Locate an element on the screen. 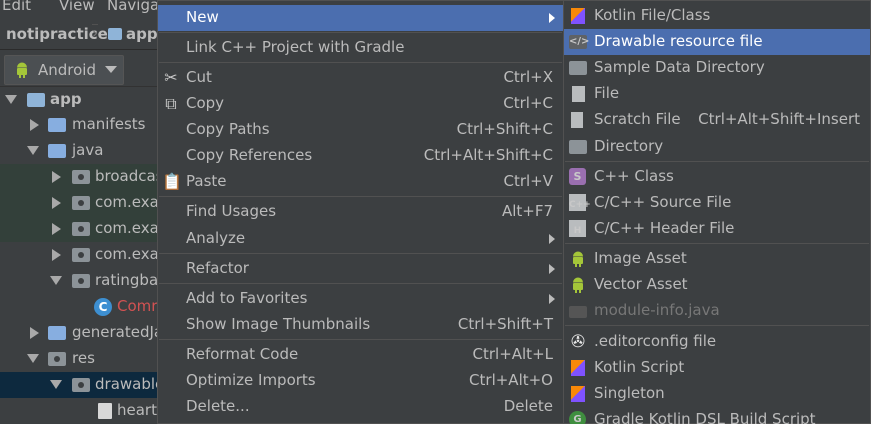  menu-item-paste: 📋 Paste Ctrl+V is located at coordinates (360, 182).